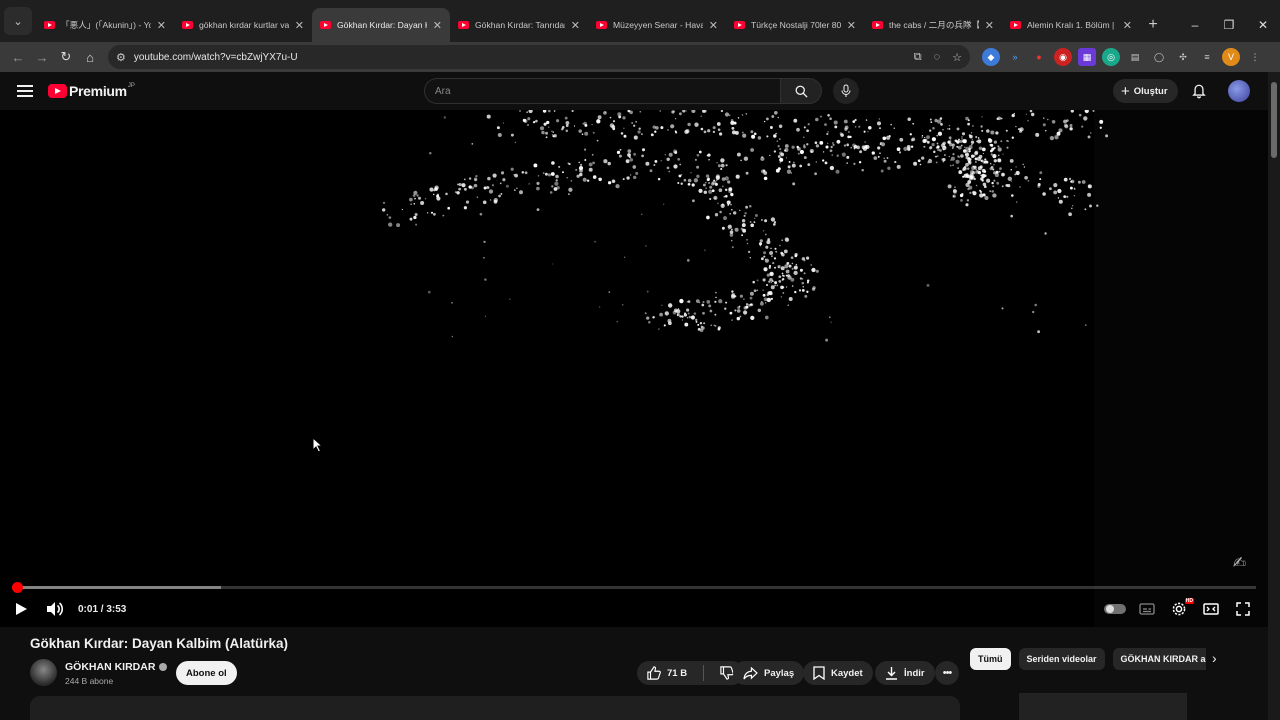  I want to click on like-button: 71 B, so click(667, 673).